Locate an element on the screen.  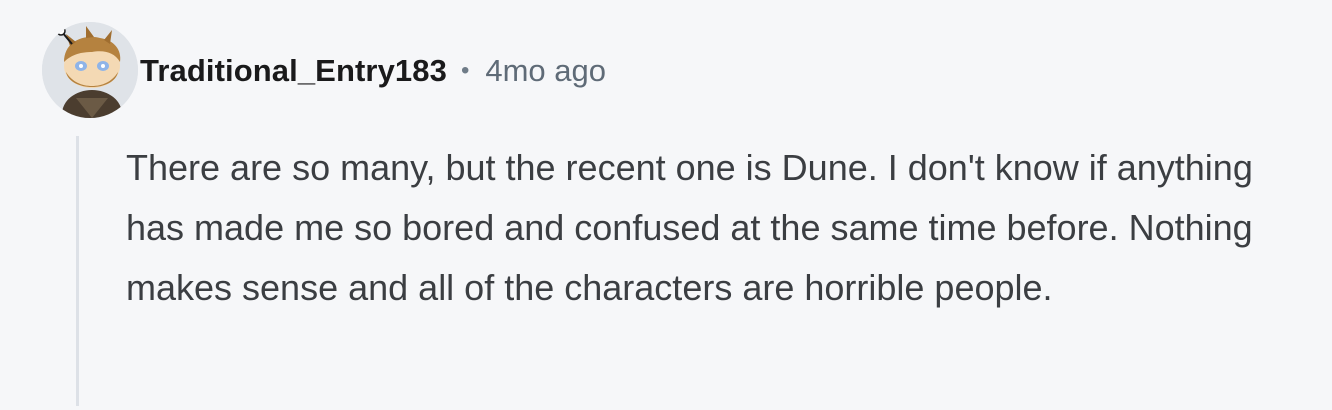
comment-meta: Traditional_Entry183 • 4mo ago is located at coordinates (373, 71).